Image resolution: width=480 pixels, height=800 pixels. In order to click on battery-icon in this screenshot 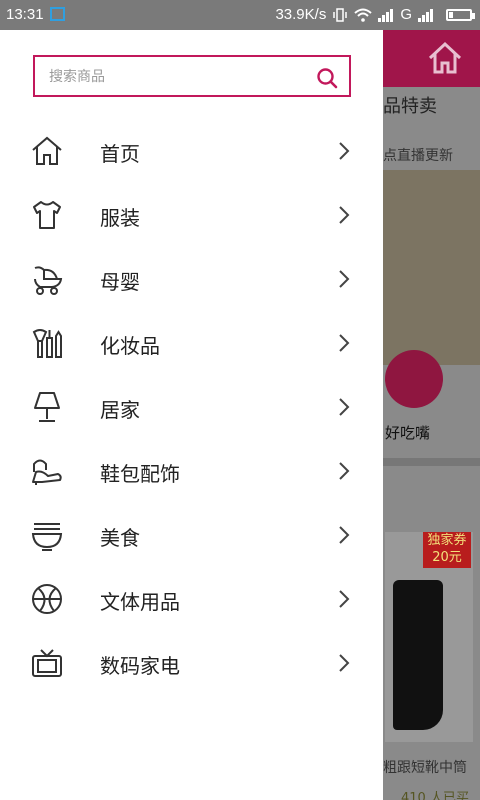, I will do `click(460, 14)`.